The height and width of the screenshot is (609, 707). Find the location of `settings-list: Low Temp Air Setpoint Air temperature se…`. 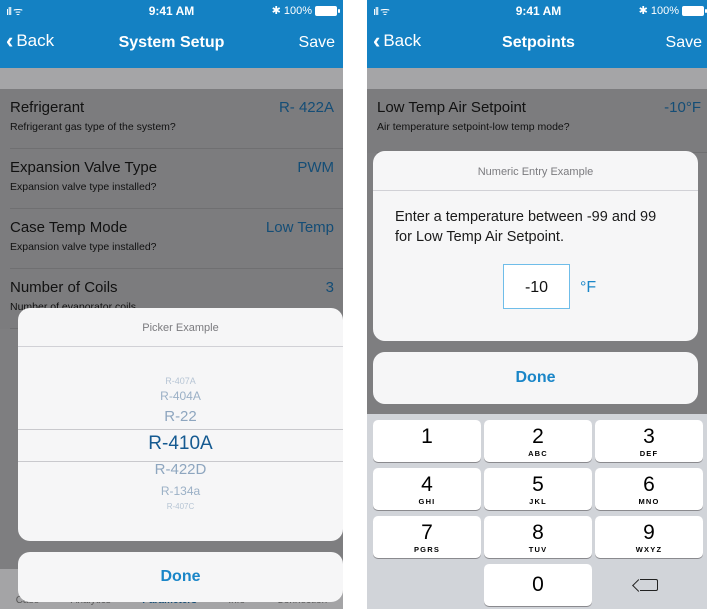

settings-list: Low Temp Air Setpoint Air temperature se… is located at coordinates (537, 121).